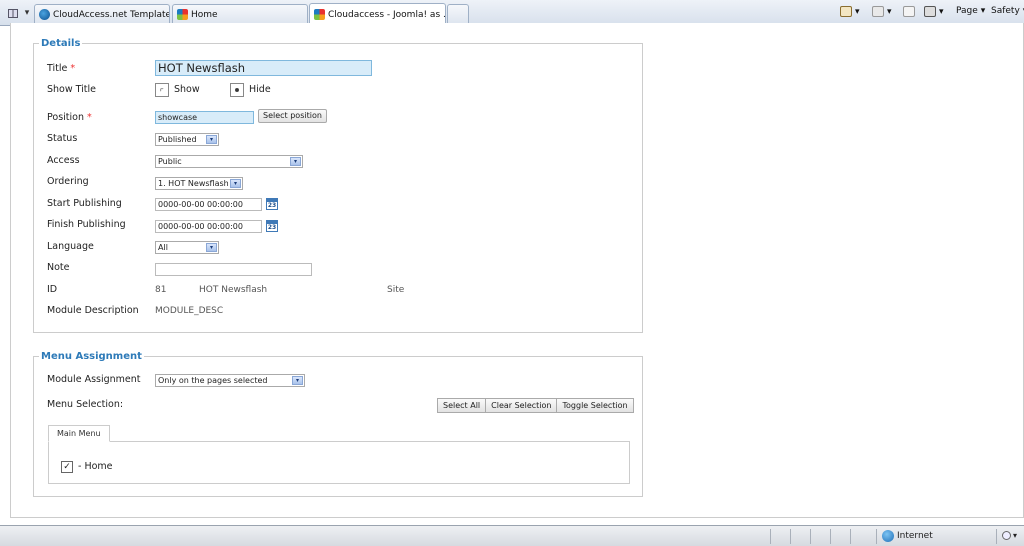 Image resolution: width=1024 pixels, height=546 pixels. Describe the element at coordinates (292, 116) in the screenshot. I see `select-position-button: Select position` at that location.